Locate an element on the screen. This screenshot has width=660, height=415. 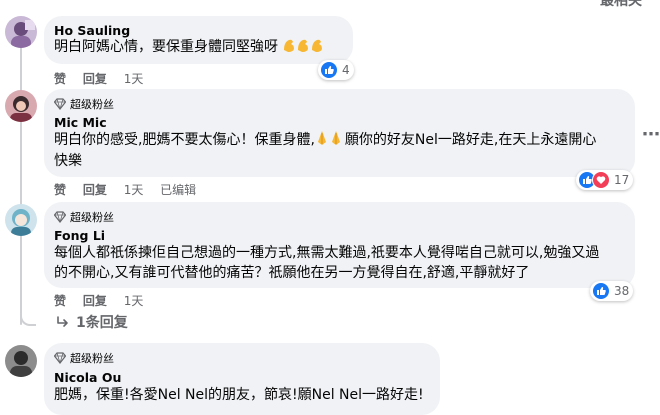
comment-text-continued: 的不開心,又有誰可代替他的痛苦？祇願他在另一方覺得自在,舒適,平靜就好了 is located at coordinates (292, 273).